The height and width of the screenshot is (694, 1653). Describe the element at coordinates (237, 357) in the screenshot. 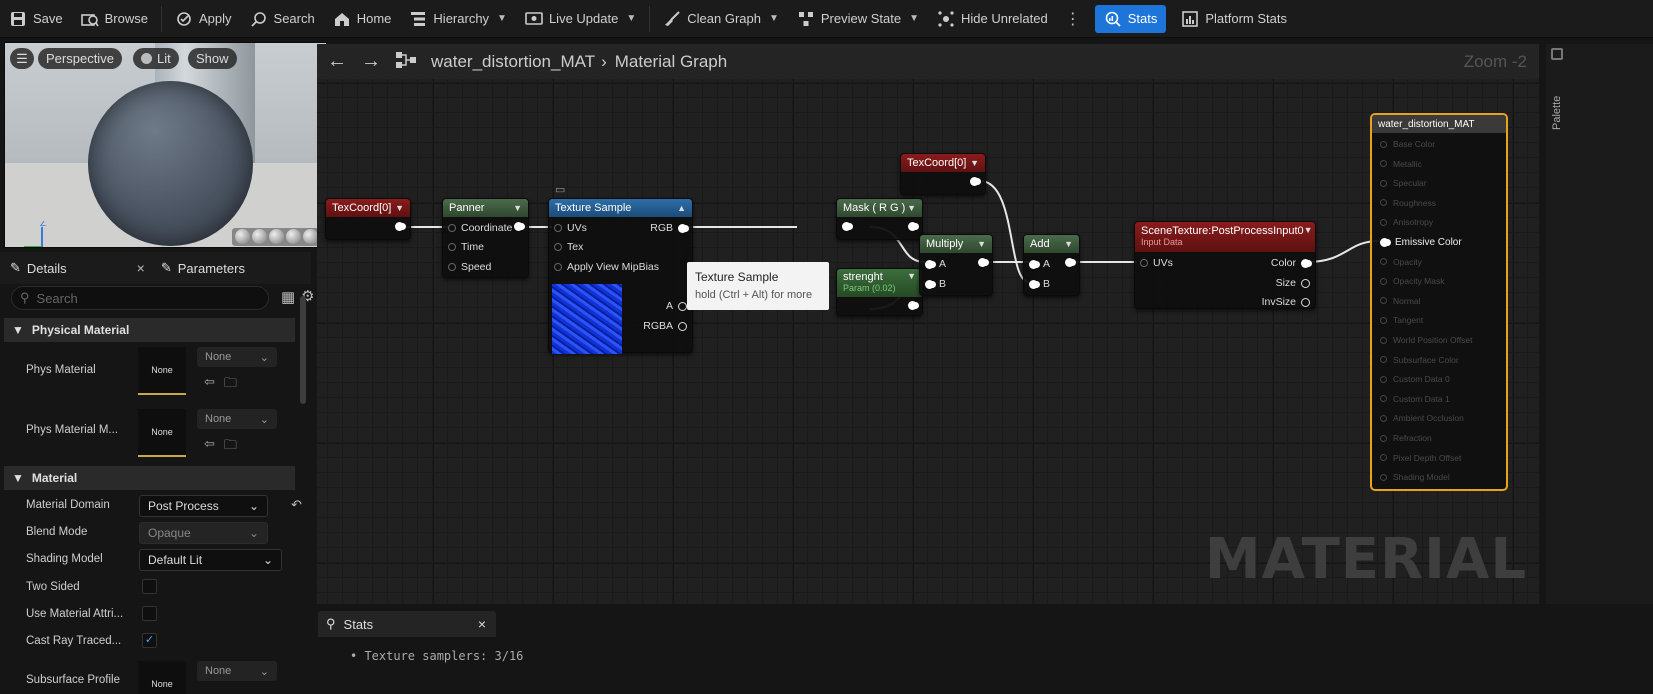

I see `phys-material-combo: None ⌄` at that location.